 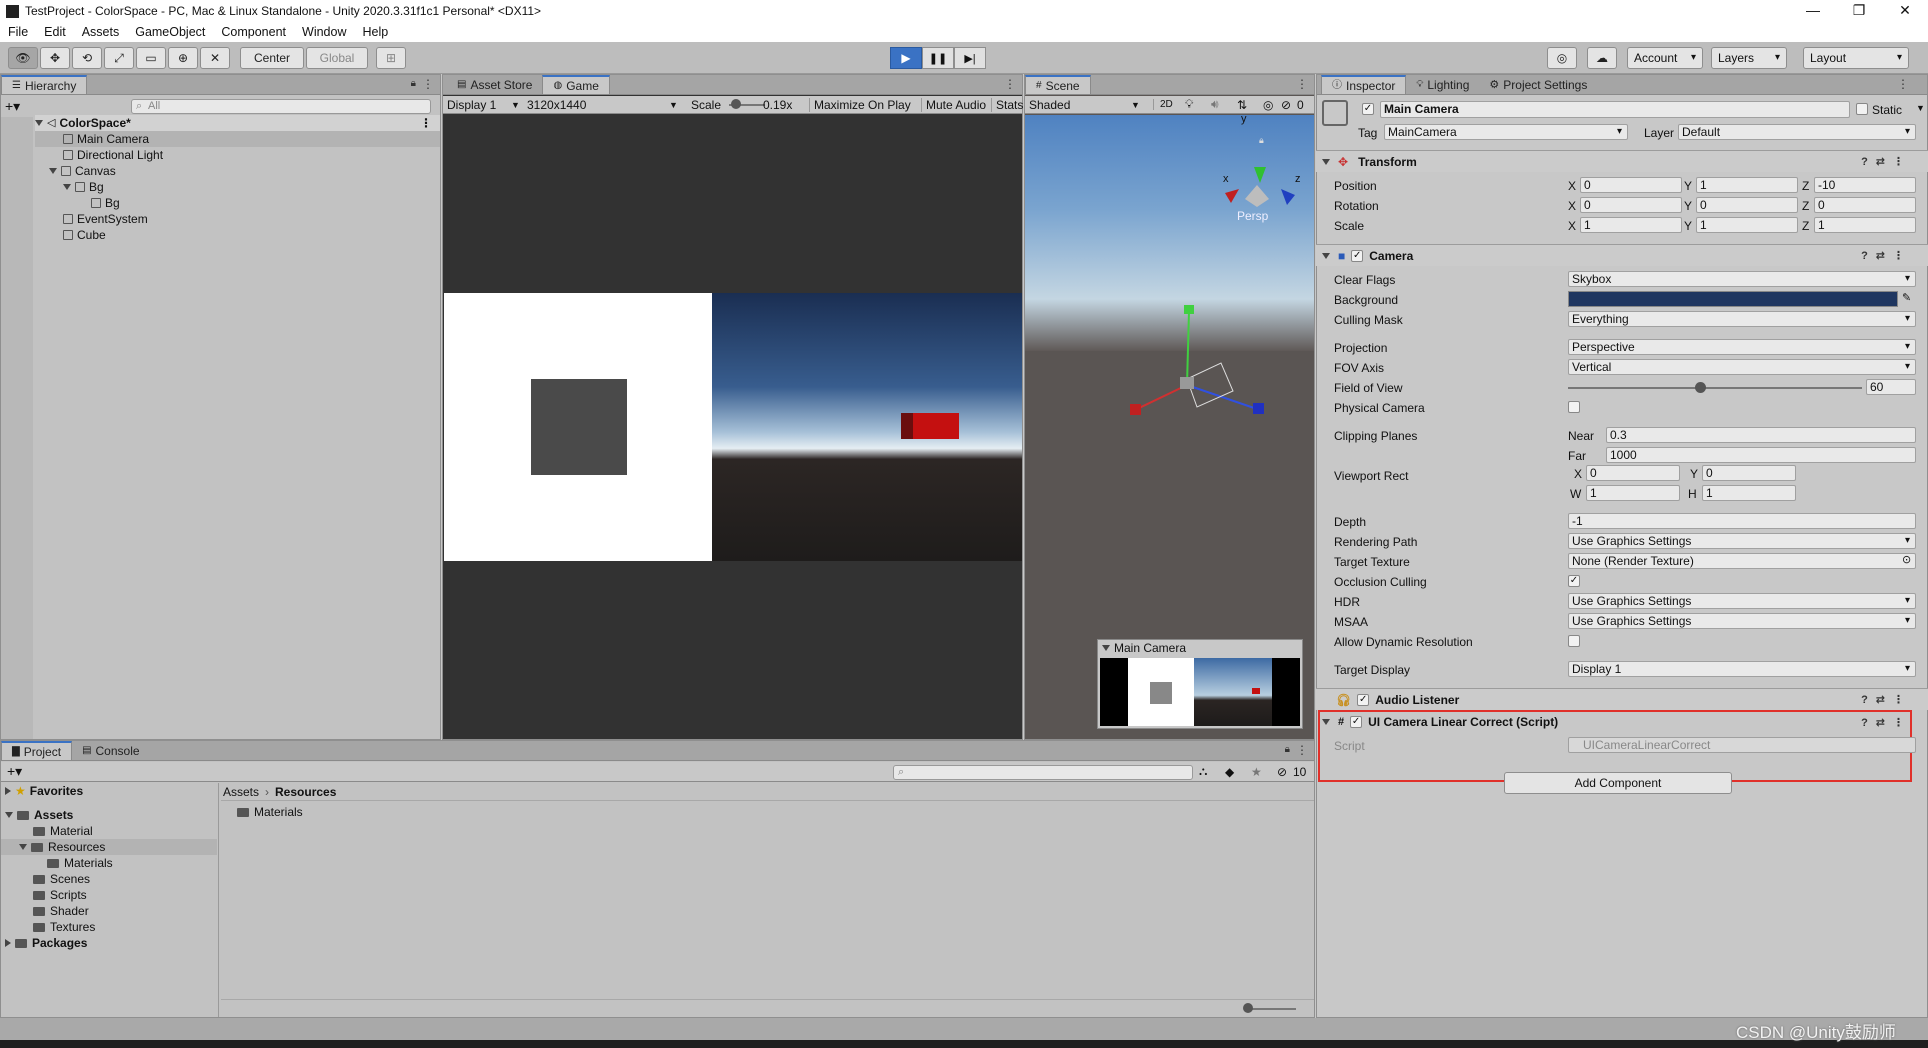 What do you see at coordinates (55, 58) in the screenshot?
I see `move-tool-icon: ✥` at bounding box center [55, 58].